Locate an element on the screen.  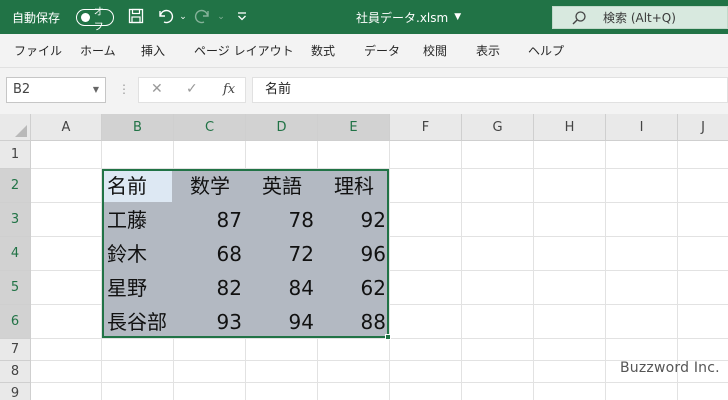
chevron-down-icon: ▼ is located at coordinates (458, 17).